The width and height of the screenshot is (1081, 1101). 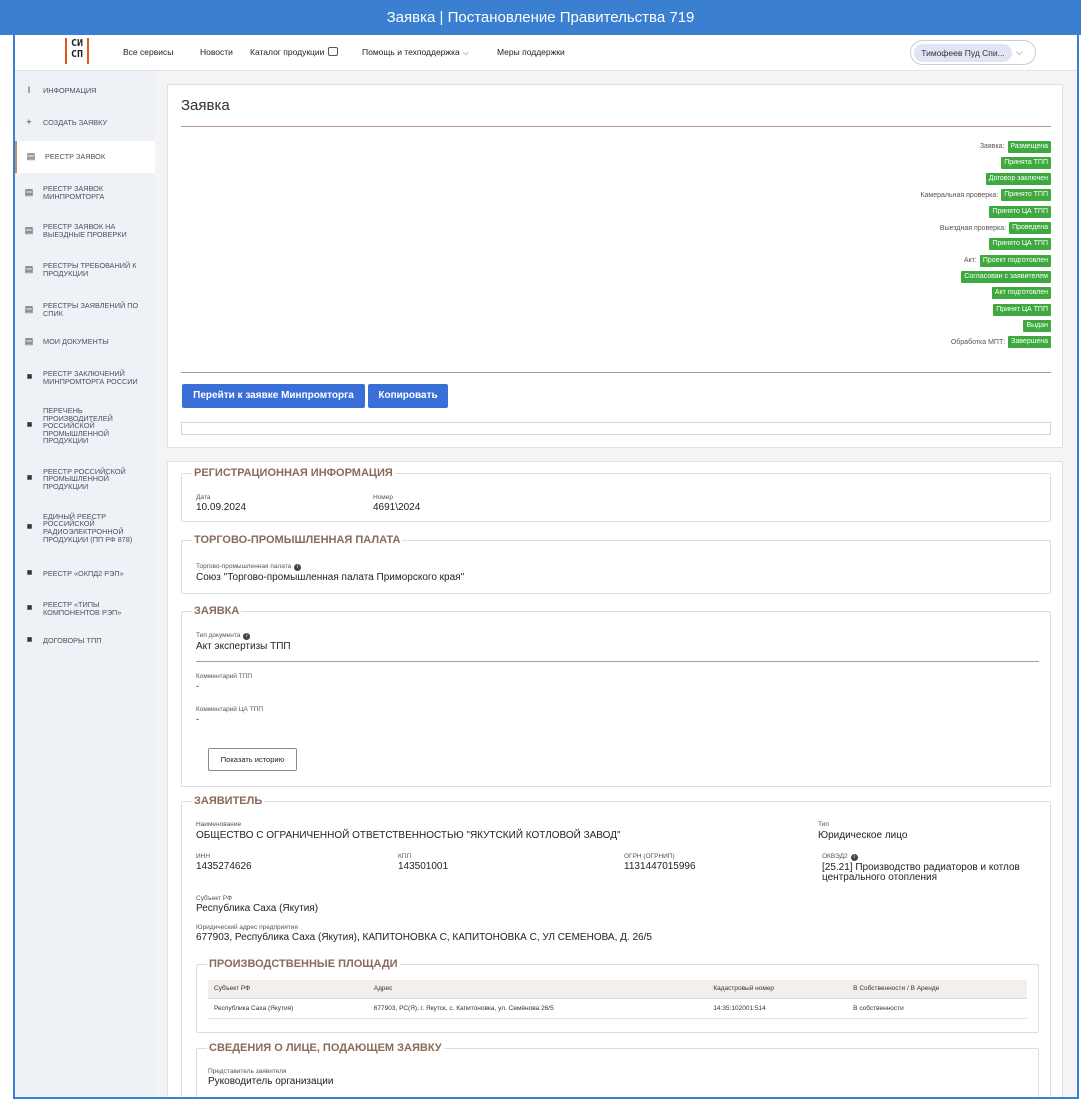 I want to click on sidebar-item-label: Реестры требований к продукции, so click(x=90, y=269).